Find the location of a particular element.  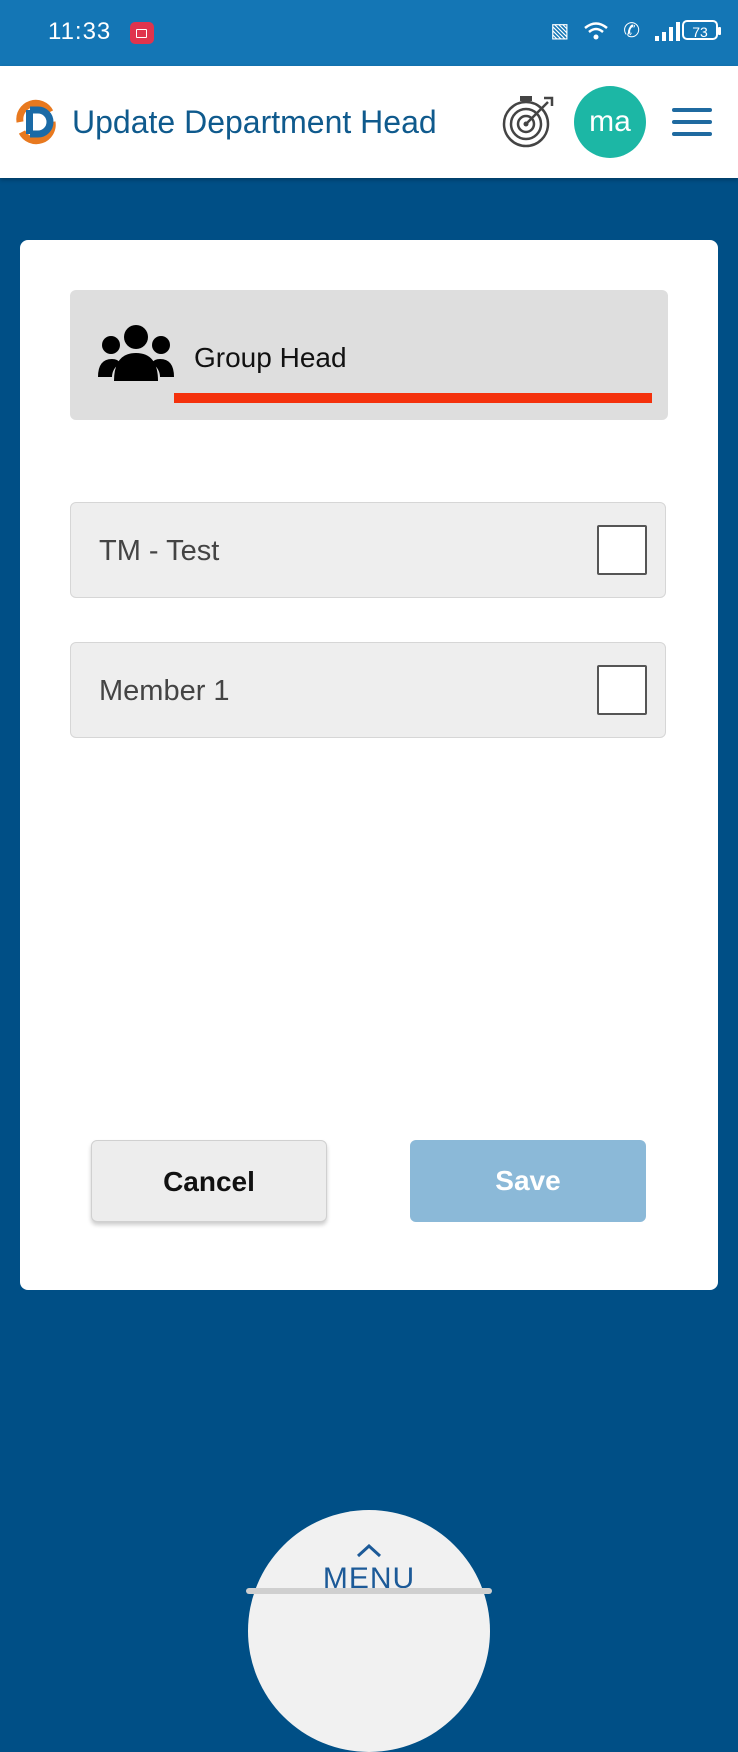

save-button: Save is located at coordinates (528, 1181).